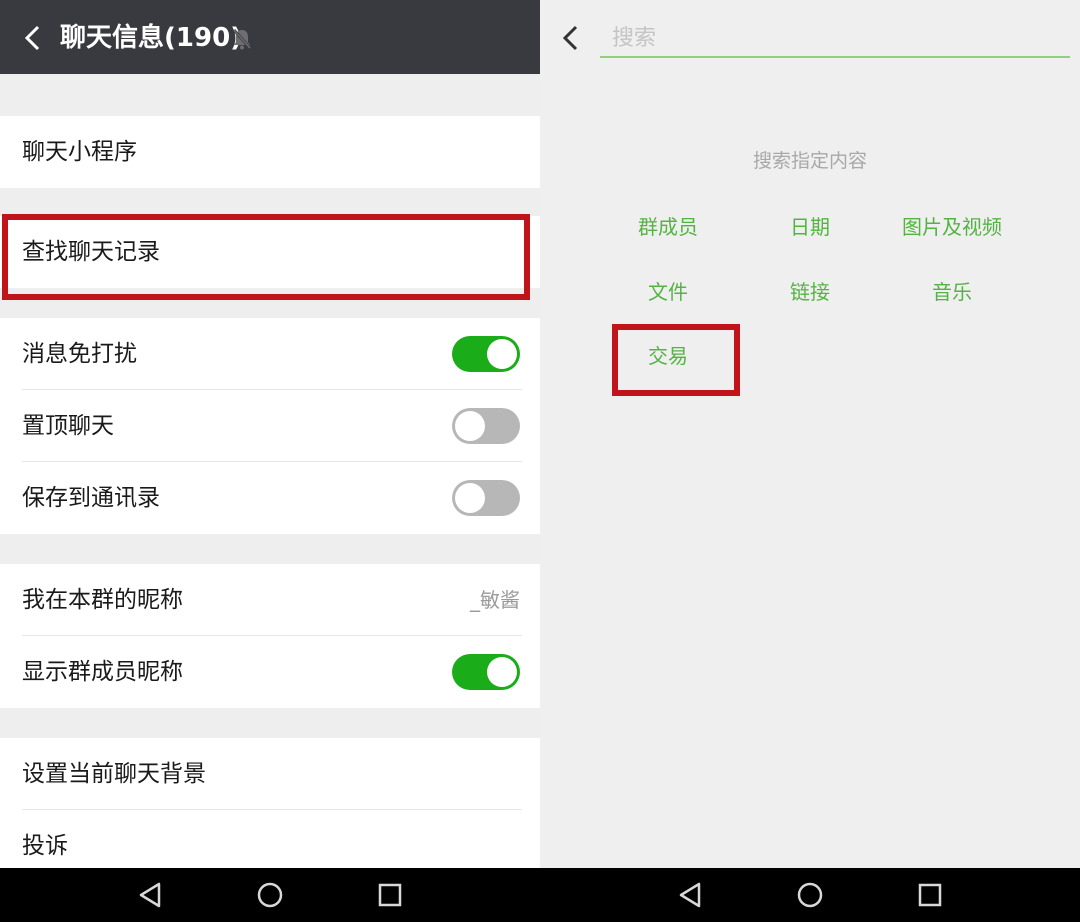 The height and width of the screenshot is (922, 1080). Describe the element at coordinates (486, 426) in the screenshot. I see `sticky-on-top-toggle` at that location.